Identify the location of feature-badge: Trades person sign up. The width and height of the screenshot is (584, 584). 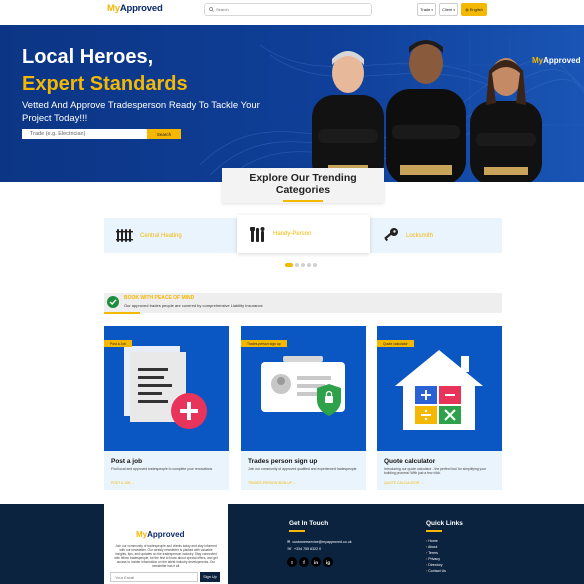
(264, 343).